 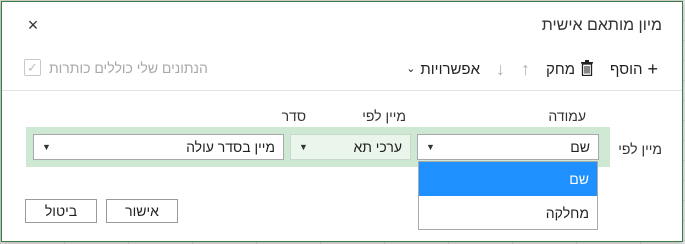 I want to click on column-header: עמודה, so click(x=567, y=116).